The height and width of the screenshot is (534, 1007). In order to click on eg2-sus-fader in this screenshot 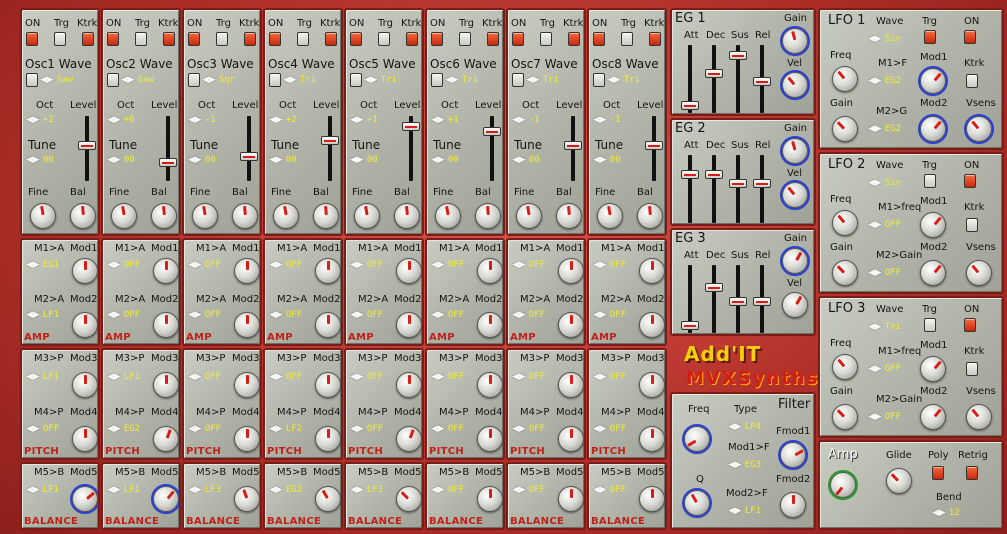, I will do `click(738, 189)`.